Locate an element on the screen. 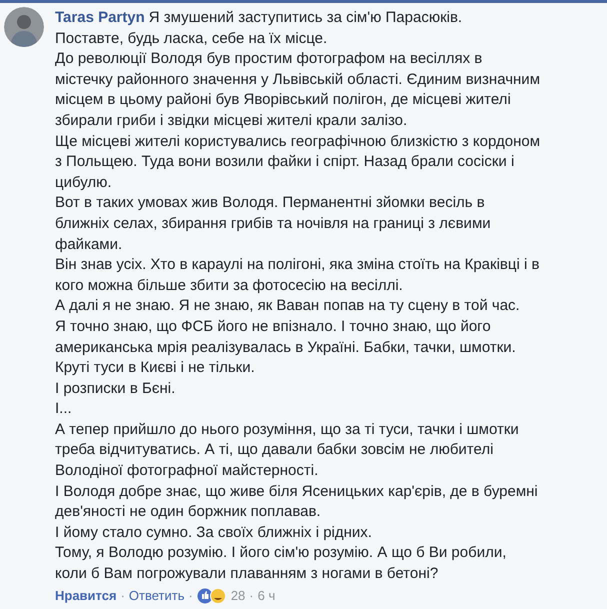  comment-line: Поставте, будь ласка, себе на їх місце. is located at coordinates (191, 38).